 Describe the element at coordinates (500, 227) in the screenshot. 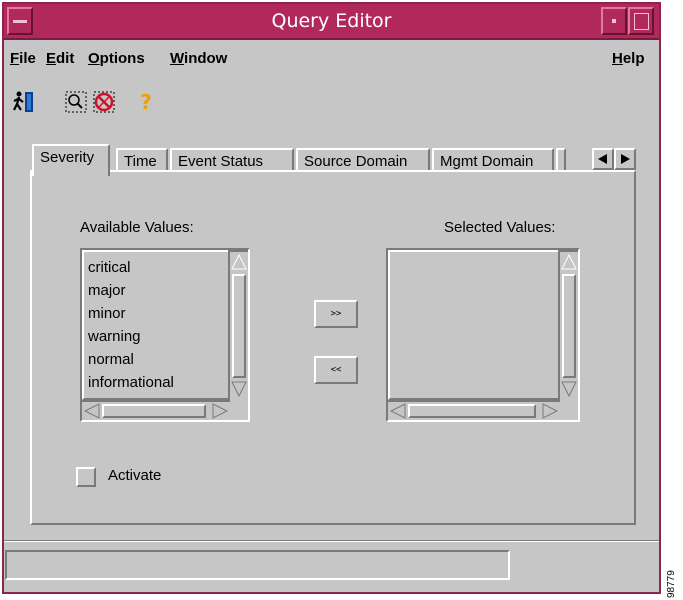

I see `selected-values-label: Selected Values:` at that location.